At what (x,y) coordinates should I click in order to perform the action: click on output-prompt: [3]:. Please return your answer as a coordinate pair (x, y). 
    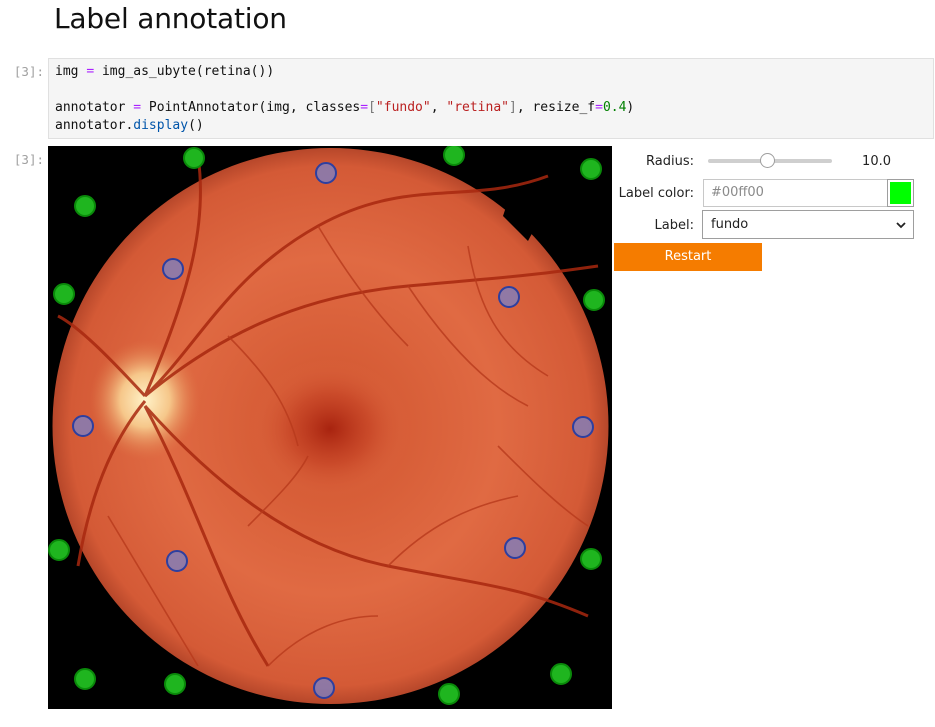
    Looking at the image, I should click on (28, 159).